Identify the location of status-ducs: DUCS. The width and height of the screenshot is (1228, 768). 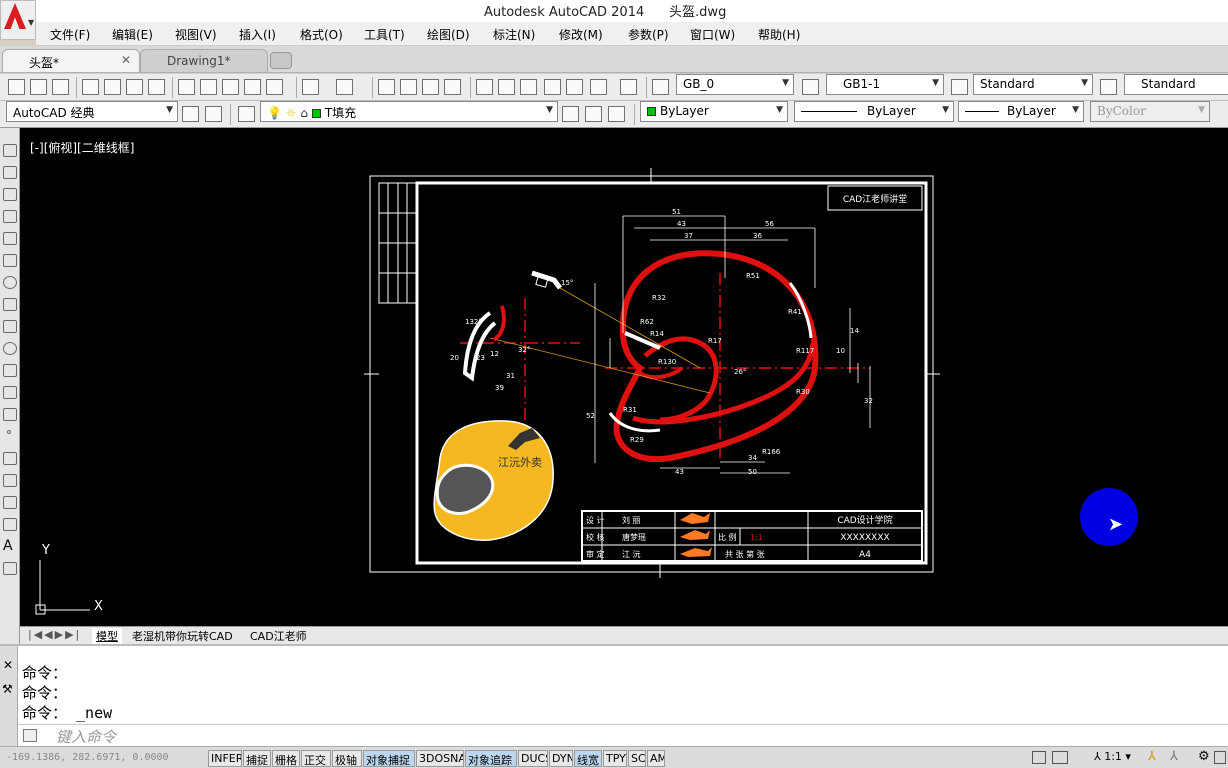
(533, 758).